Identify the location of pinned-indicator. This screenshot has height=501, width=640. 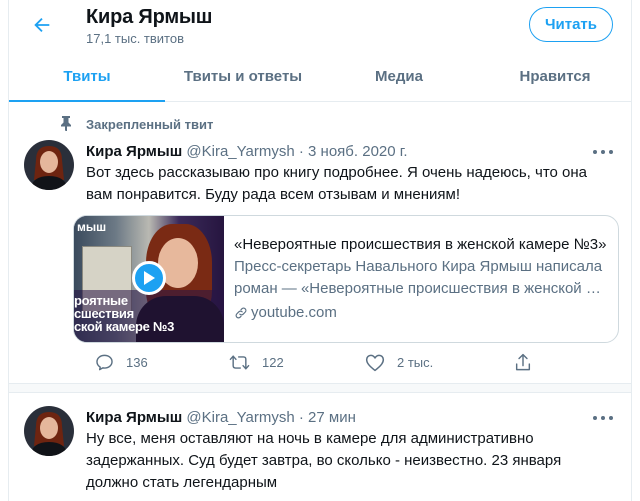
(66, 123).